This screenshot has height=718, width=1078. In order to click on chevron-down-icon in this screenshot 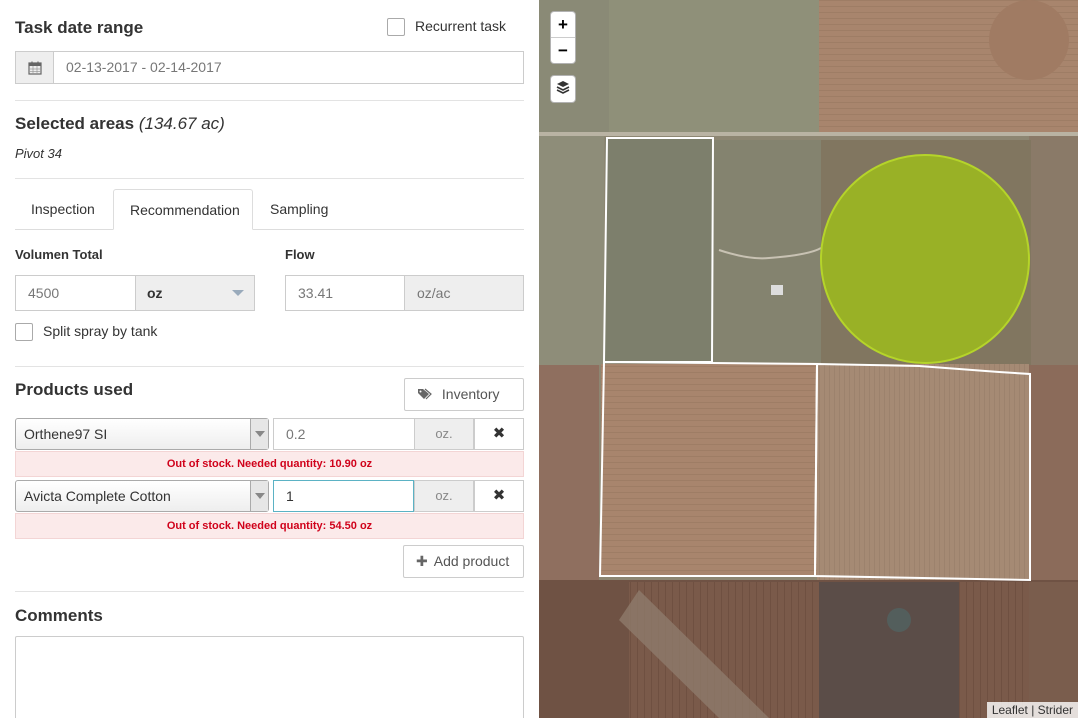, I will do `click(238, 293)`.